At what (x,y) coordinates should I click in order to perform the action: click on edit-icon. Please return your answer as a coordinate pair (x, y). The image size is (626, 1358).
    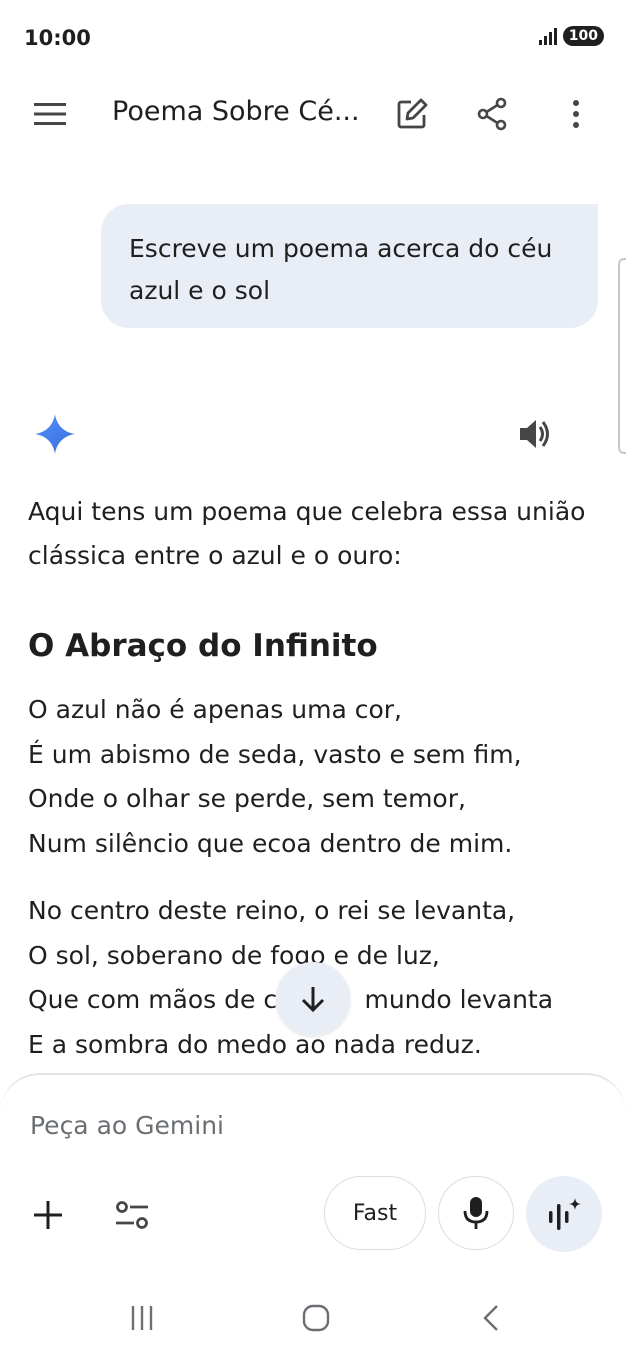
    Looking at the image, I should click on (412, 113).